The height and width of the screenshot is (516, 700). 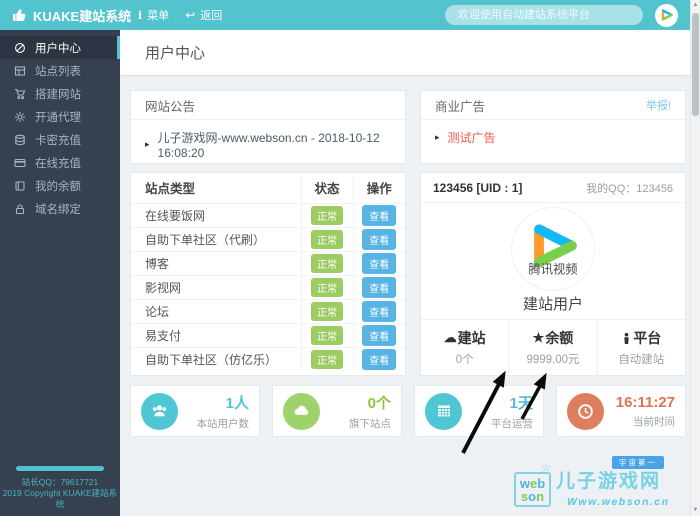 I want to click on table-row: 影视网 正常 查看, so click(x=268, y=287).